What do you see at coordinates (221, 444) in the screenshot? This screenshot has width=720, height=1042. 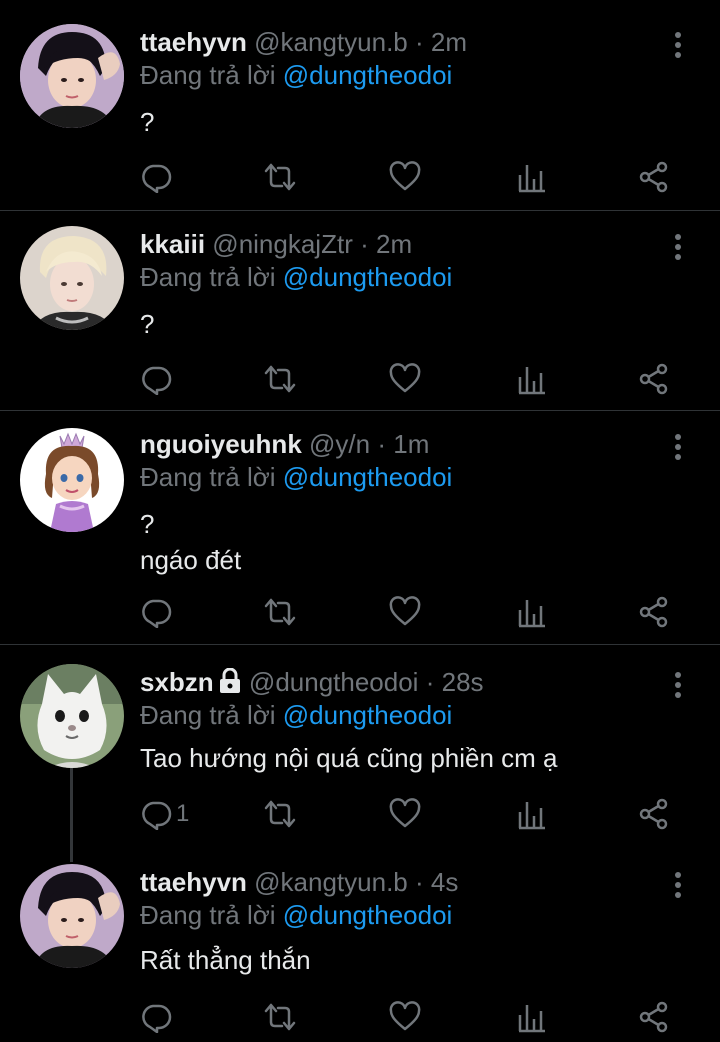 I see `display-name: nguoiyeuhnk` at bounding box center [221, 444].